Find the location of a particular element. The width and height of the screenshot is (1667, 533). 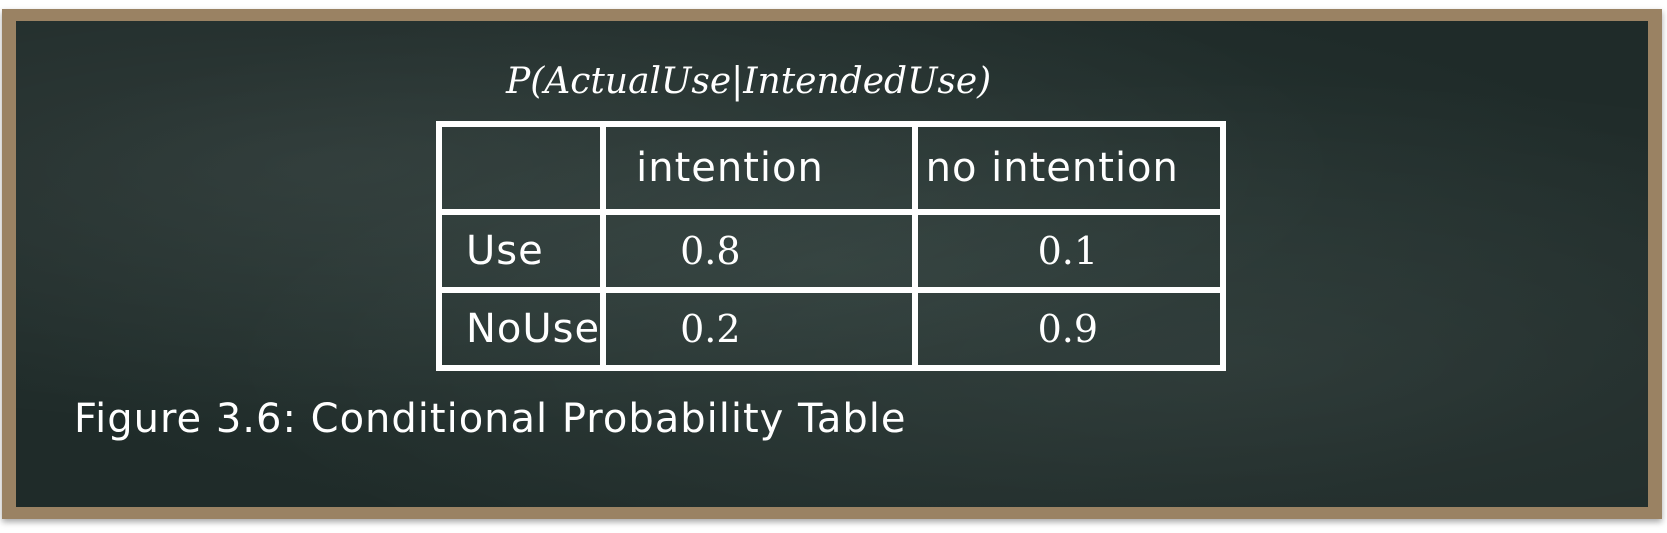

table-row: Use 0.8 0.1 is located at coordinates (831, 251).